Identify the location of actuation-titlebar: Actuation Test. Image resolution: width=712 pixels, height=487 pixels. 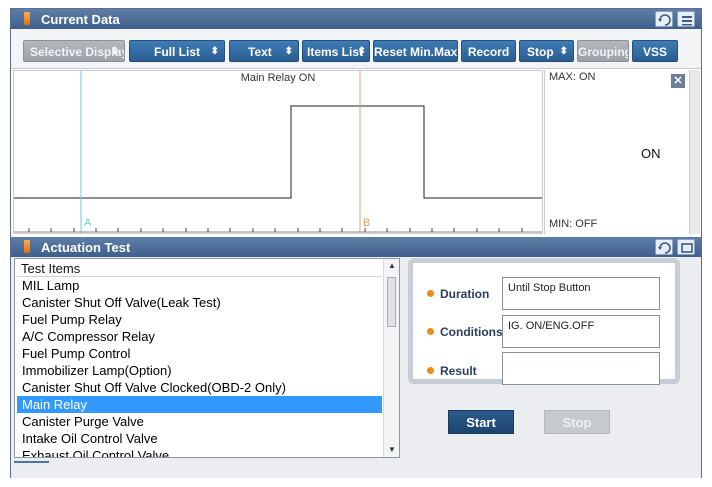
(356, 247).